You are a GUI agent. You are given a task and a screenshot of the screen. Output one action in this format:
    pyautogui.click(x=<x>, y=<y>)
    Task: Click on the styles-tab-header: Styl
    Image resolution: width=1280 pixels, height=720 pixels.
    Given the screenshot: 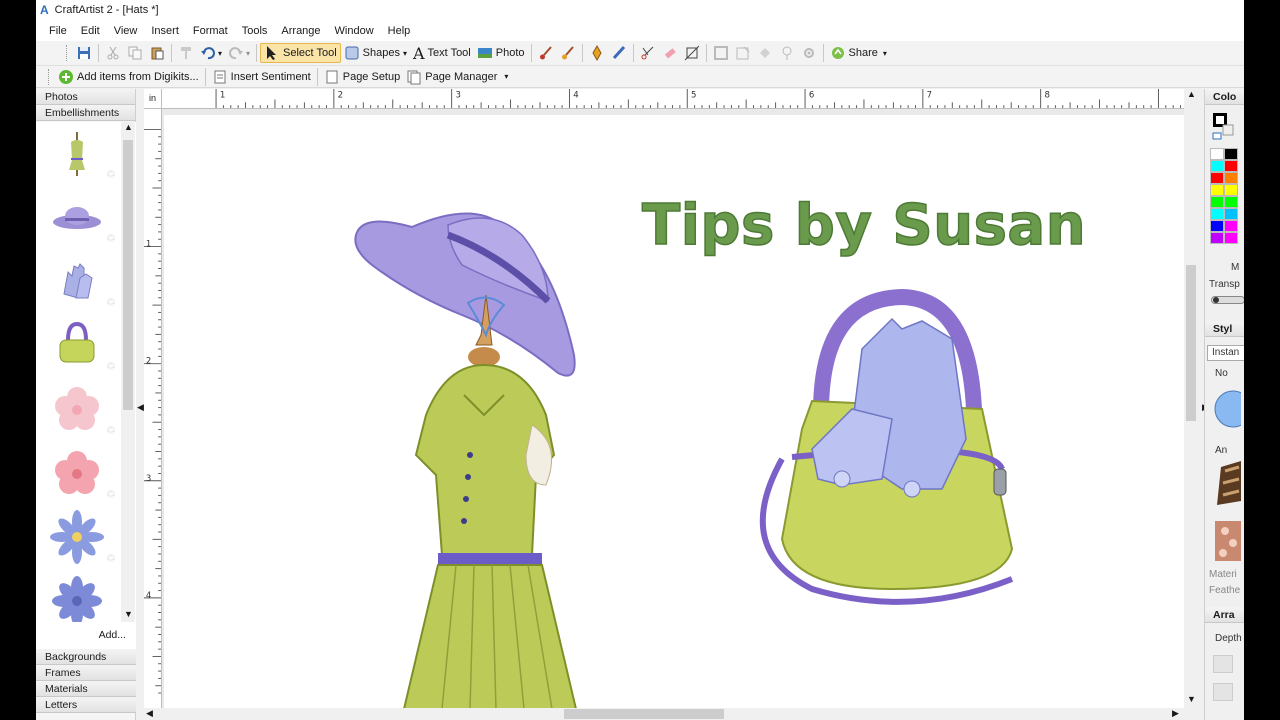 What is the action you would take?
    pyautogui.click(x=1224, y=329)
    